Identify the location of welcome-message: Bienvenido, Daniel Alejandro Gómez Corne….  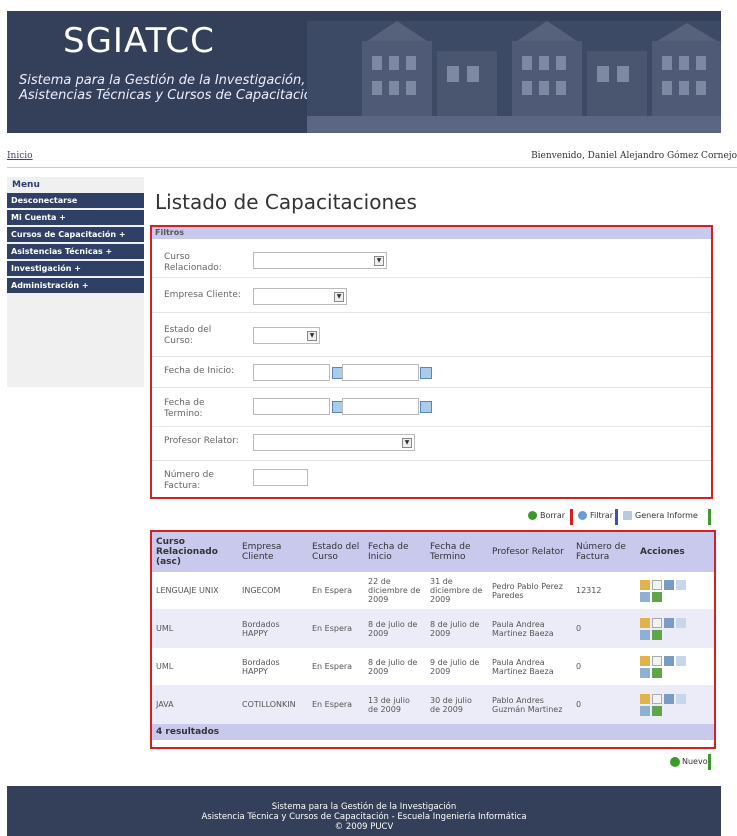
(634, 156).